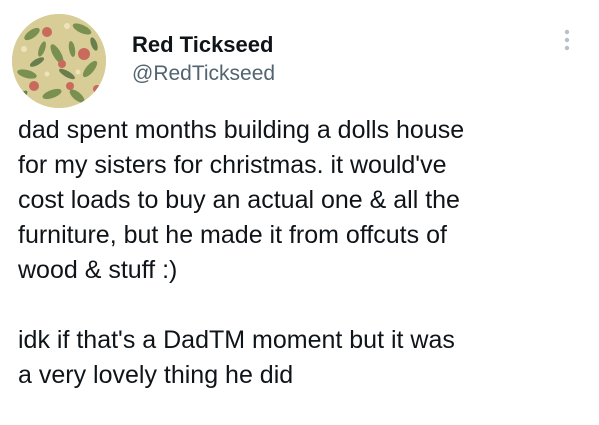 The height and width of the screenshot is (425, 599). I want to click on floral-pattern-avatar-icon, so click(59, 61).